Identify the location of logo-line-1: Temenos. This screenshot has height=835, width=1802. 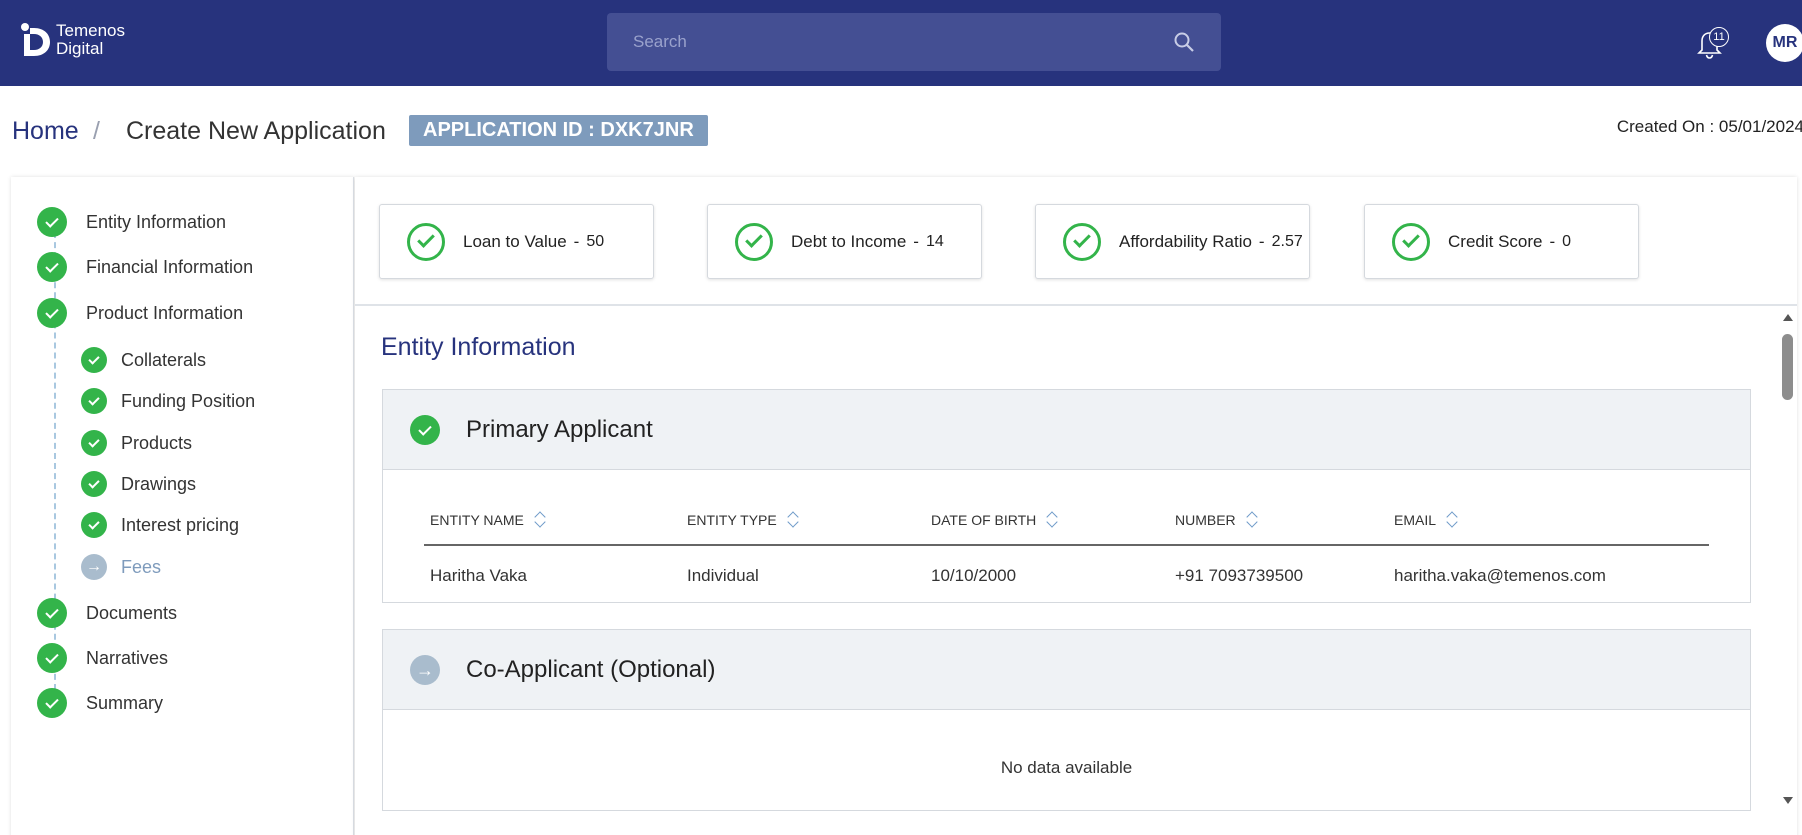
(90, 30).